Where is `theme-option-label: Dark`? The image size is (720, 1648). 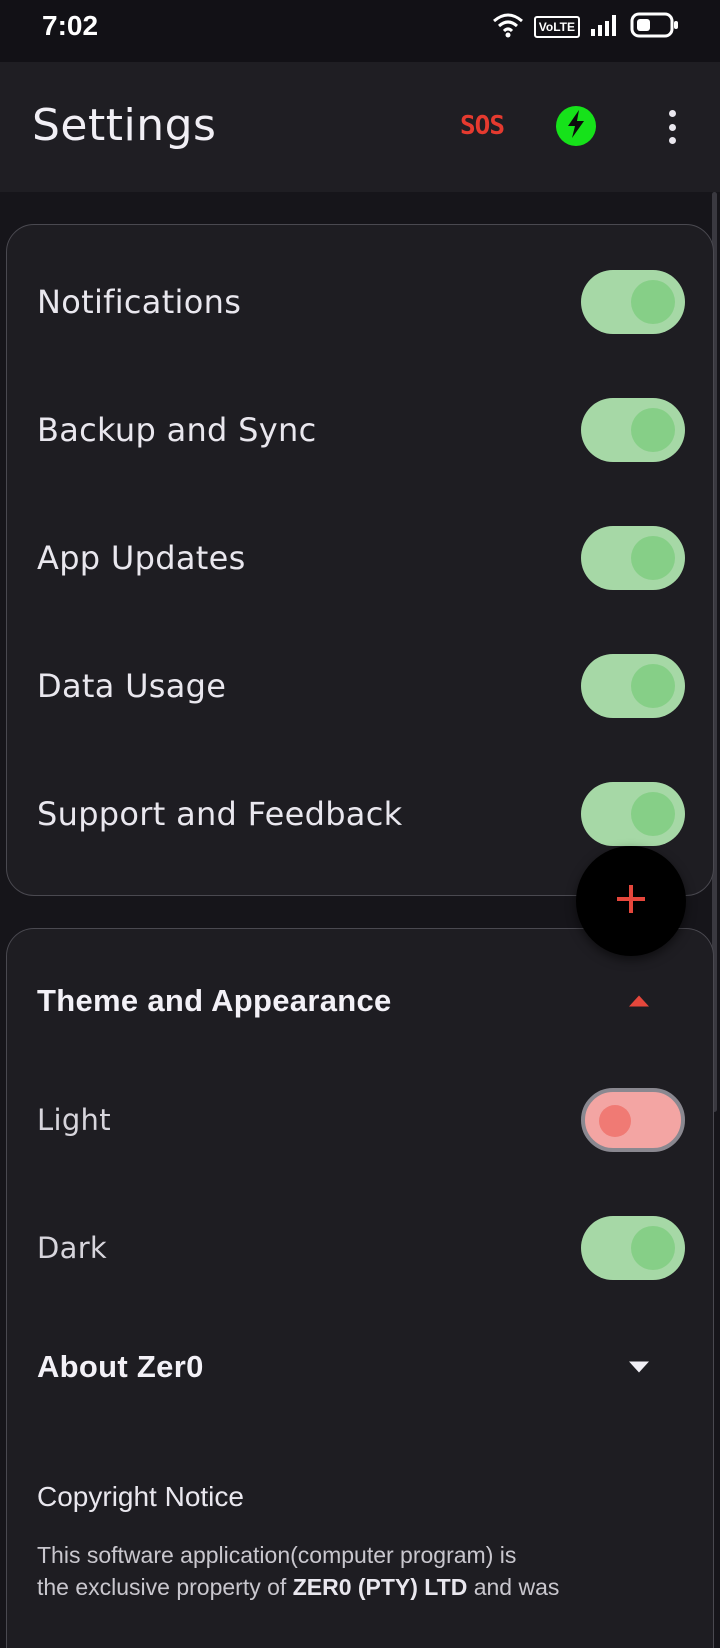
theme-option-label: Dark is located at coordinates (72, 1248).